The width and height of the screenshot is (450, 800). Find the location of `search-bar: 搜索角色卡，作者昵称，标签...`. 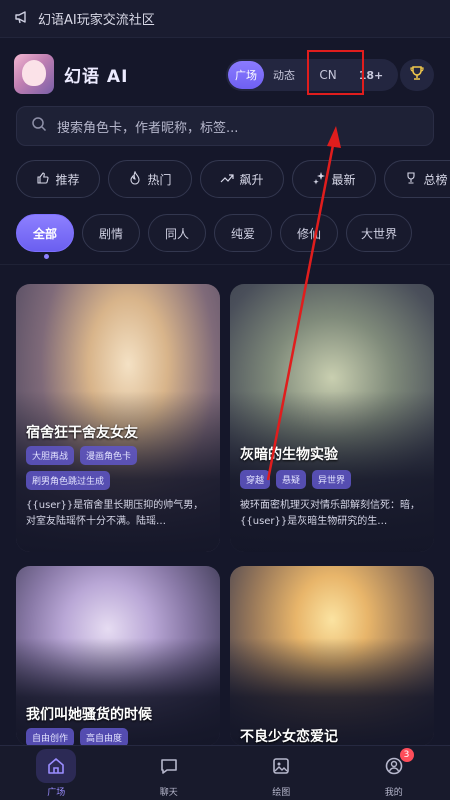

search-bar: 搜索角色卡，作者昵称，标签... is located at coordinates (225, 126).